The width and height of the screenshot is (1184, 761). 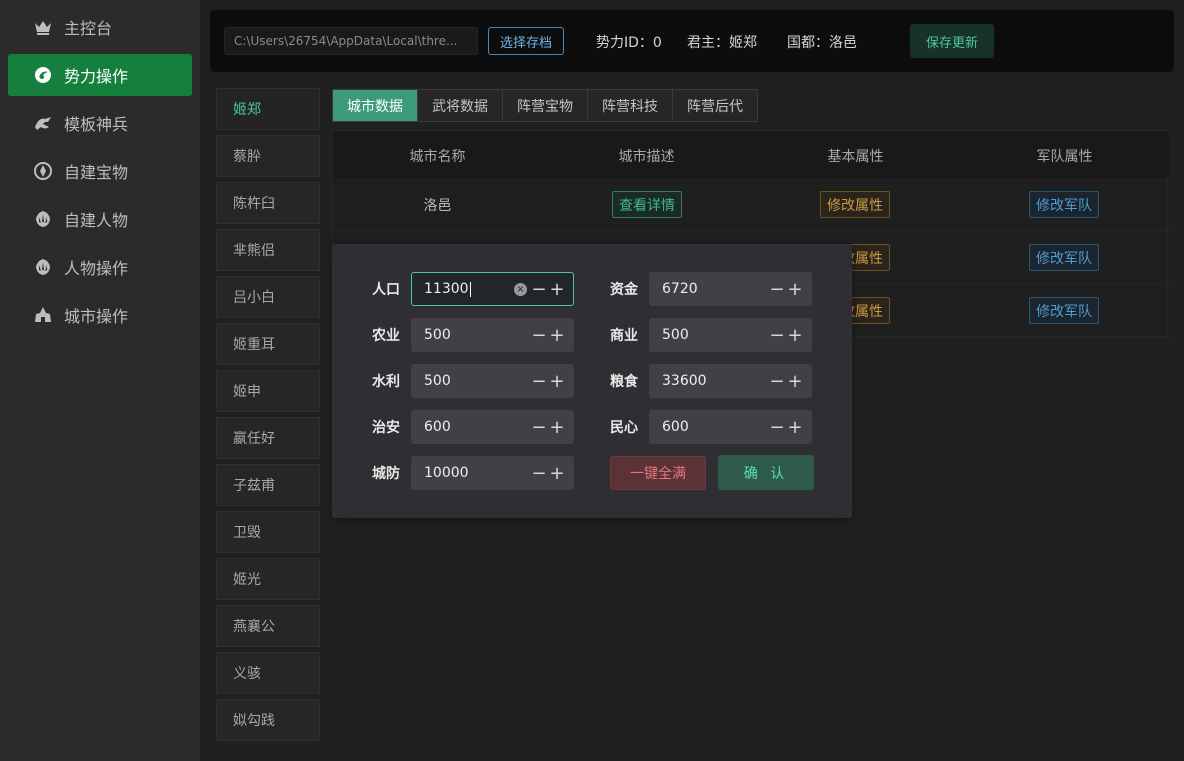 I want to click on field-label: 水利, so click(x=386, y=382).